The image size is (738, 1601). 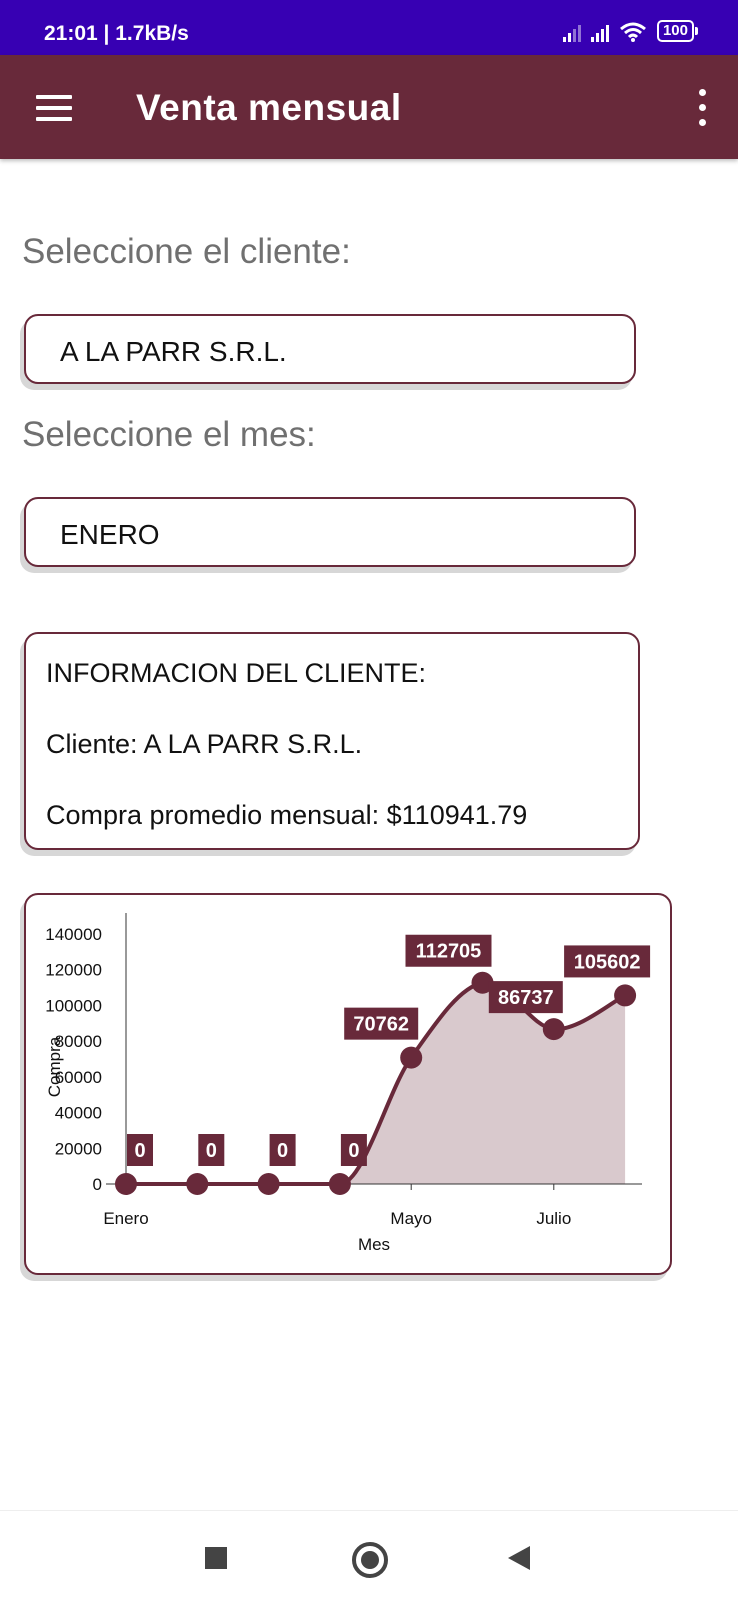 What do you see at coordinates (374, 1244) in the screenshot?
I see `x-axis-label: Mes` at bounding box center [374, 1244].